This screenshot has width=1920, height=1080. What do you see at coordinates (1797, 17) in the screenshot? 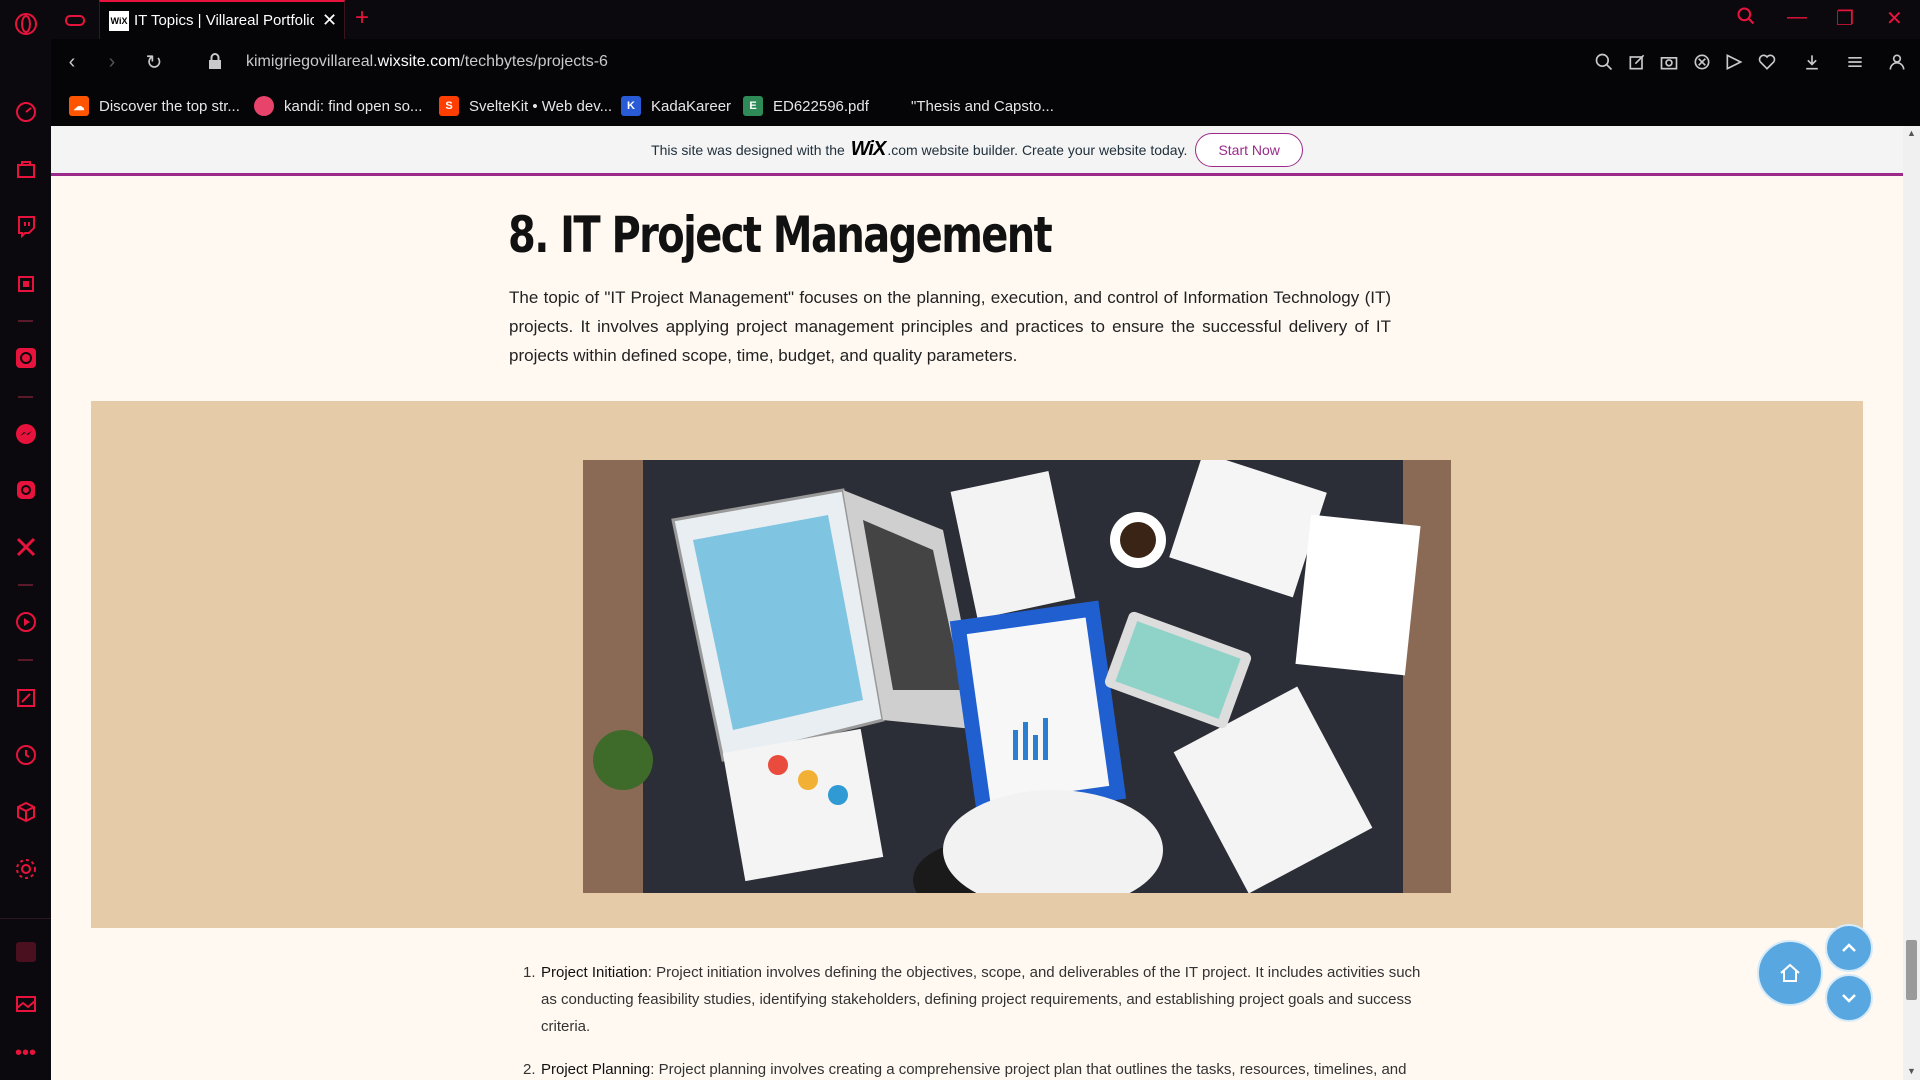
I see `minimize-icon: —` at bounding box center [1797, 17].